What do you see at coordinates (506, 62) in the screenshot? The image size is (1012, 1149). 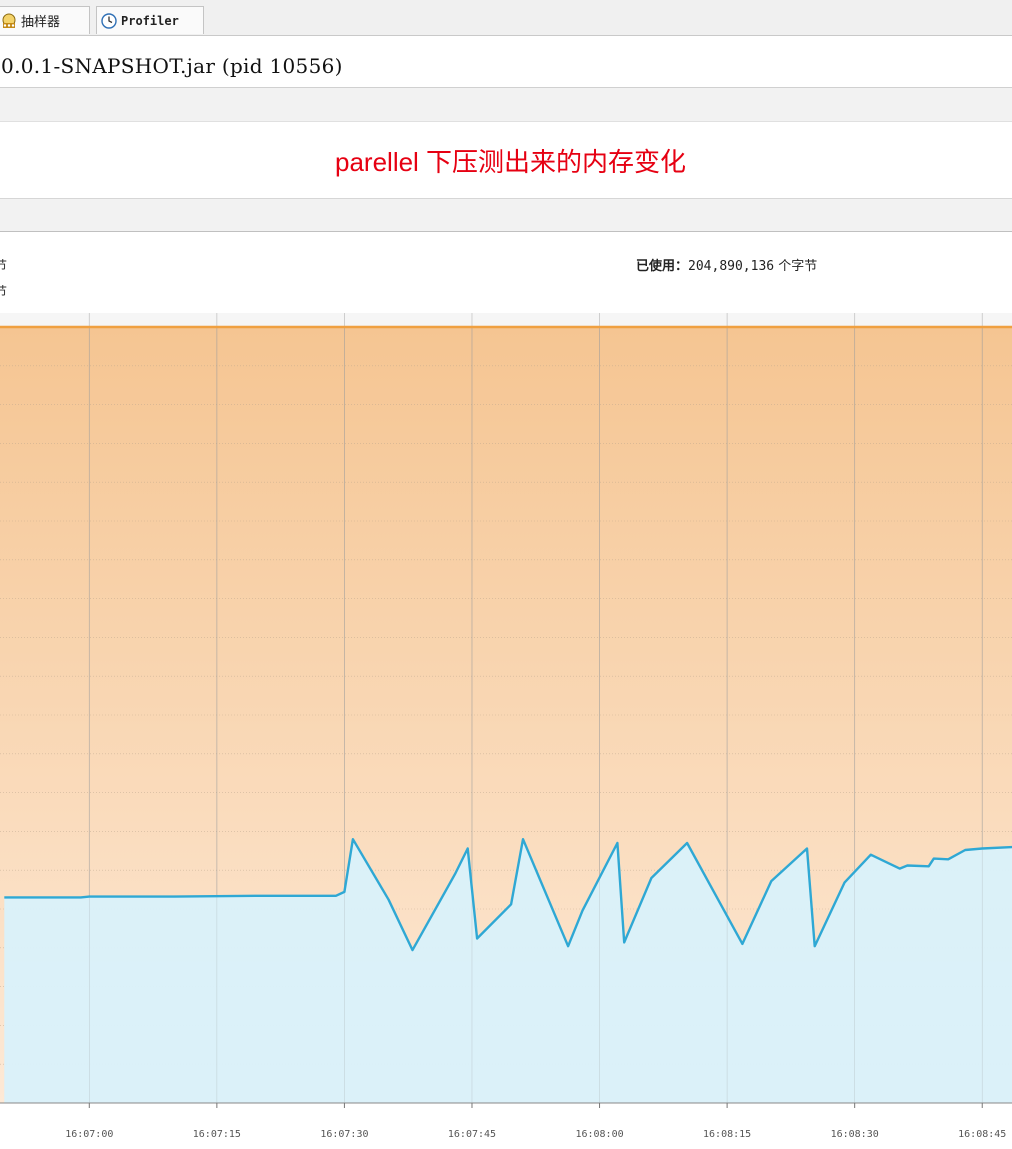 I see `process-header: -0.0.1-SNAPSHOT.jar (pid 10556)` at bounding box center [506, 62].